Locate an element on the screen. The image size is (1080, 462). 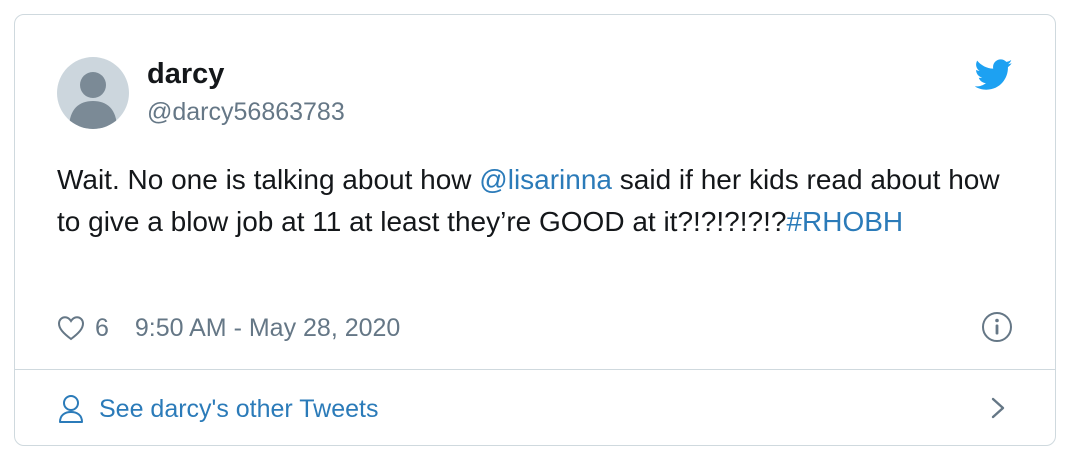
hashtag-link: #RHOBH is located at coordinates (844, 221).